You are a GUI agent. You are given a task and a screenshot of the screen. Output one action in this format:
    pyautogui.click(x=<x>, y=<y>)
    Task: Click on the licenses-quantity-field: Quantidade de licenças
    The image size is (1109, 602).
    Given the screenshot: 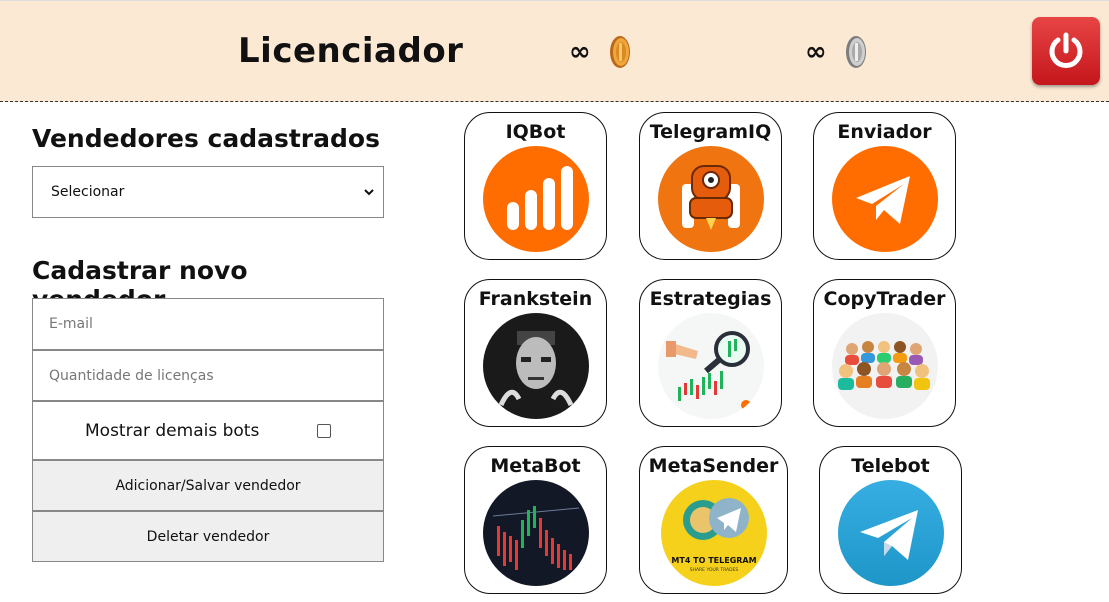 What is the action you would take?
    pyautogui.click(x=208, y=375)
    